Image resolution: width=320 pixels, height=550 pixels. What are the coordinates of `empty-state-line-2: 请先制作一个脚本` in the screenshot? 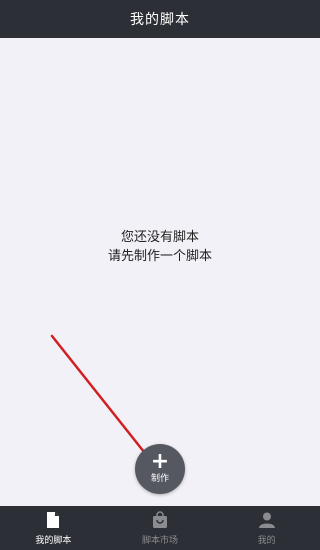 It's located at (159, 256).